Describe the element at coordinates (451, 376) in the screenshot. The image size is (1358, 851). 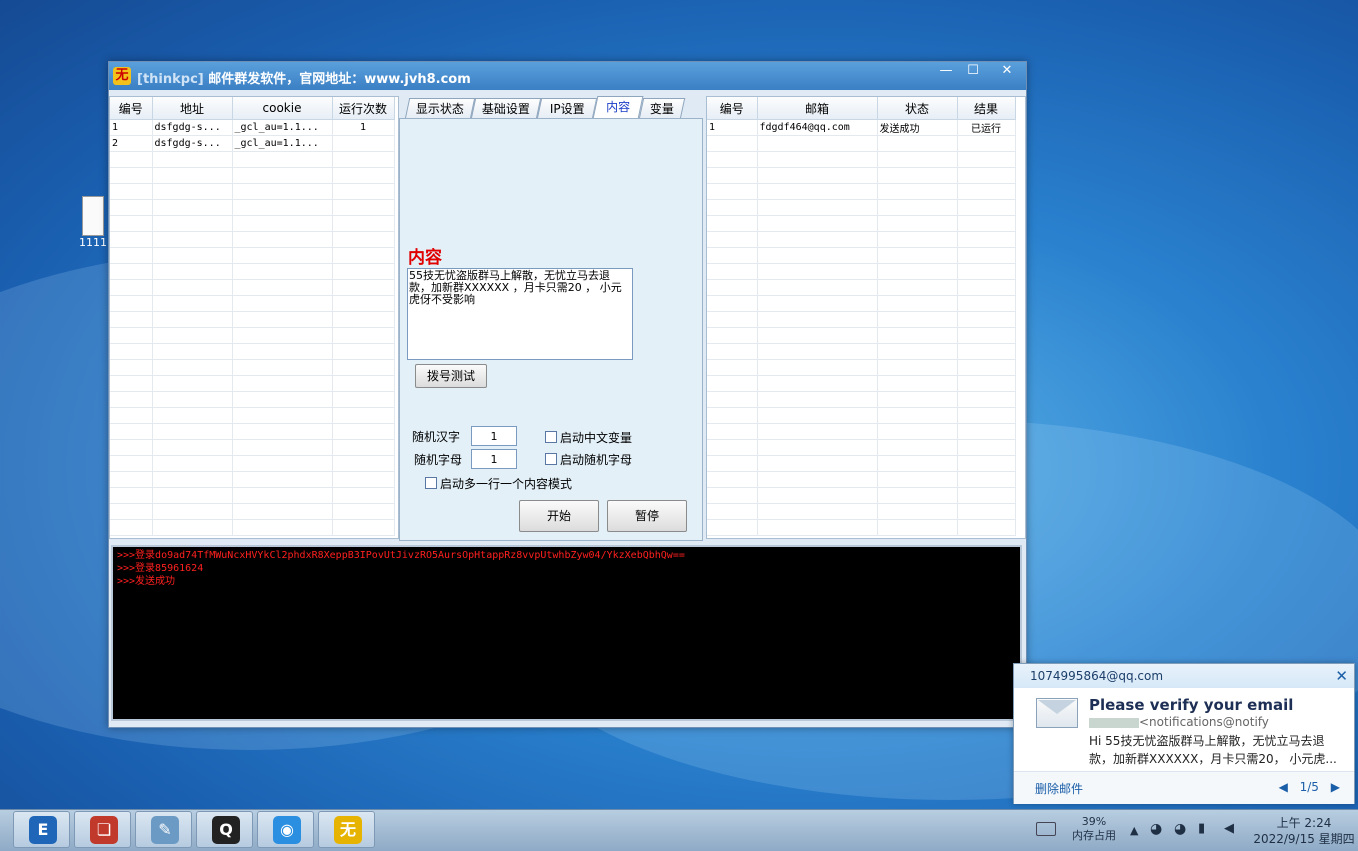
I see `dial-test-button: 拨号测试` at that location.